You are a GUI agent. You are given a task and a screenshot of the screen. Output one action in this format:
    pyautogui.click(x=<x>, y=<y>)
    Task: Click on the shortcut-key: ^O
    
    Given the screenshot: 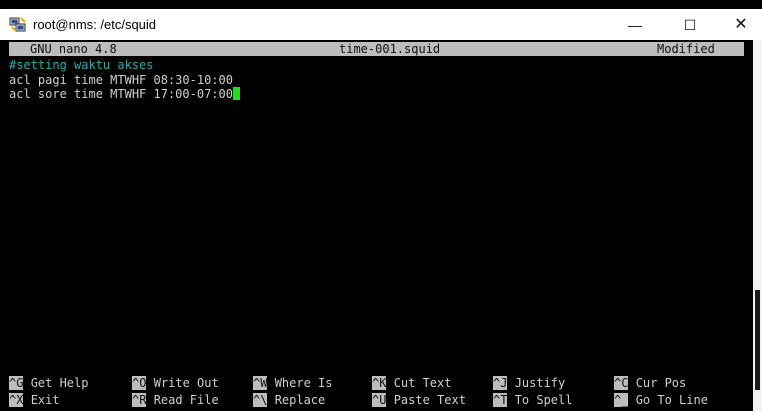 What is the action you would take?
    pyautogui.click(x=139, y=383)
    